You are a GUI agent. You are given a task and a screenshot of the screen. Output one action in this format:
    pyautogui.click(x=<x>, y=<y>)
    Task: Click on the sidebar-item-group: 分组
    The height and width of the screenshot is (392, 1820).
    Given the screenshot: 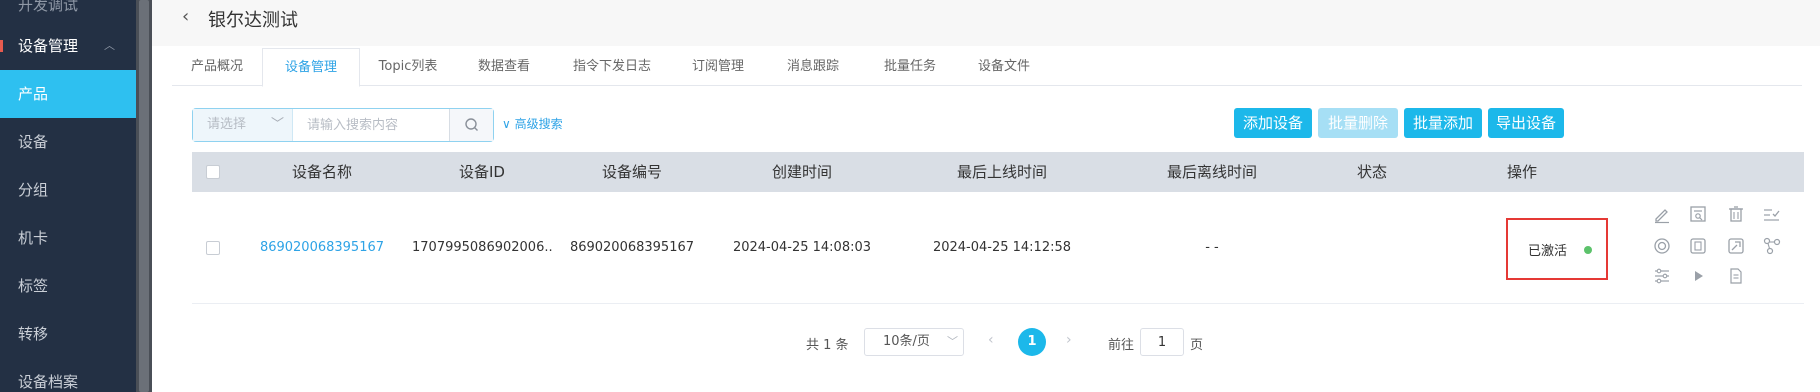 What is the action you would take?
    pyautogui.click(x=68, y=190)
    